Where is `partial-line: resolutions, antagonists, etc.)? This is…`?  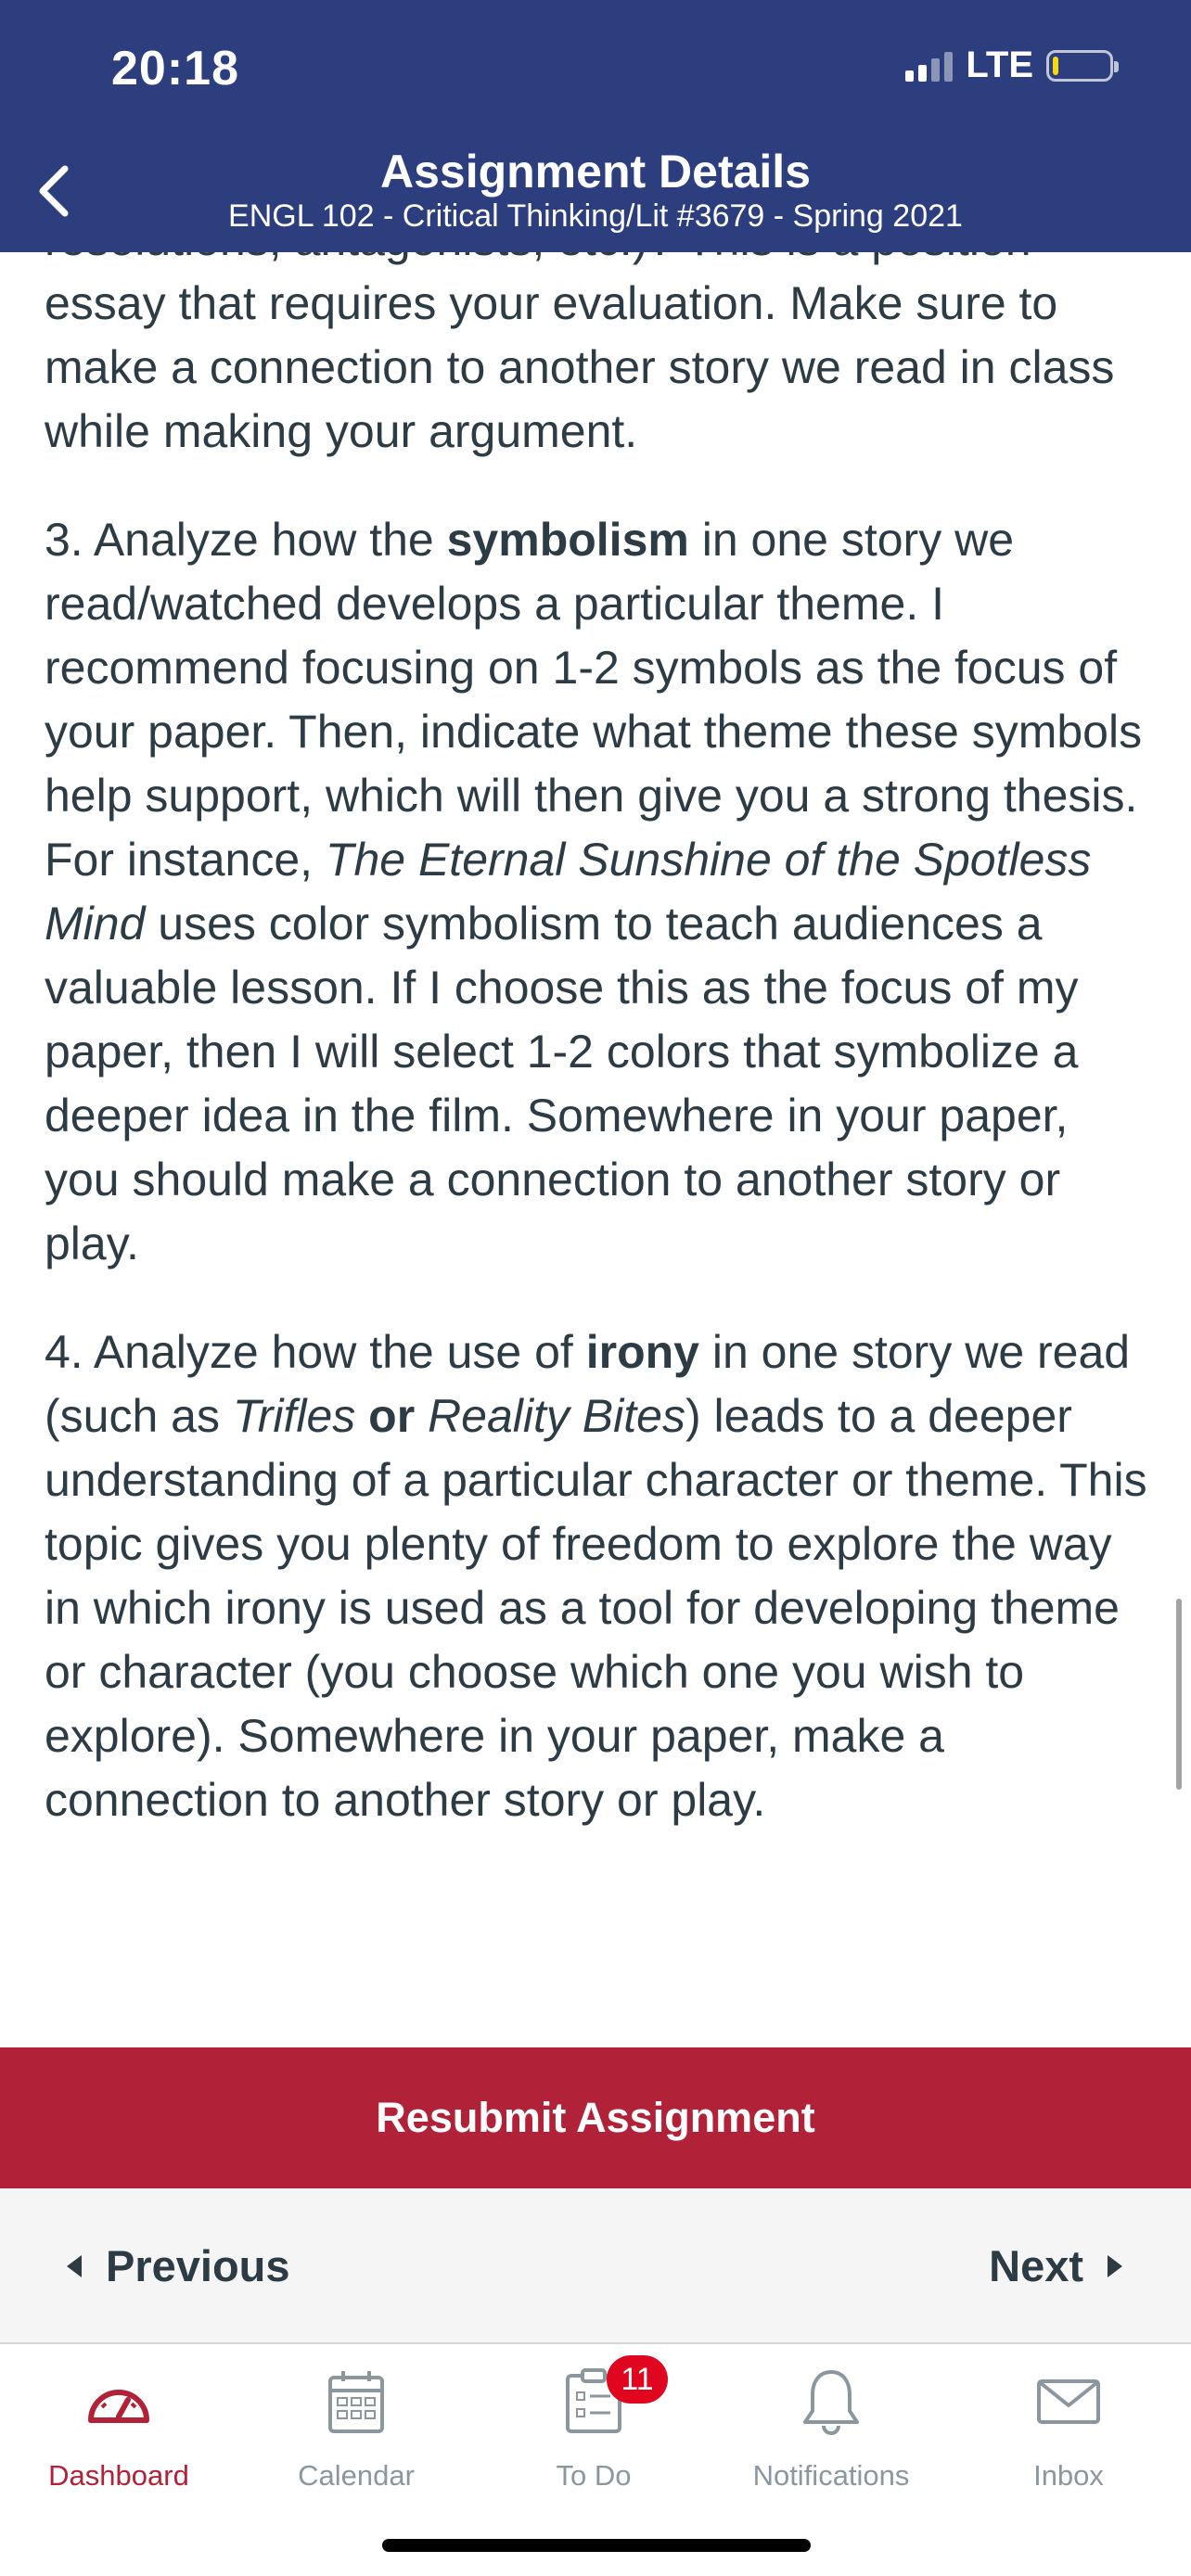 partial-line: resolutions, antagonists, etc.)? This is… is located at coordinates (451, 258).